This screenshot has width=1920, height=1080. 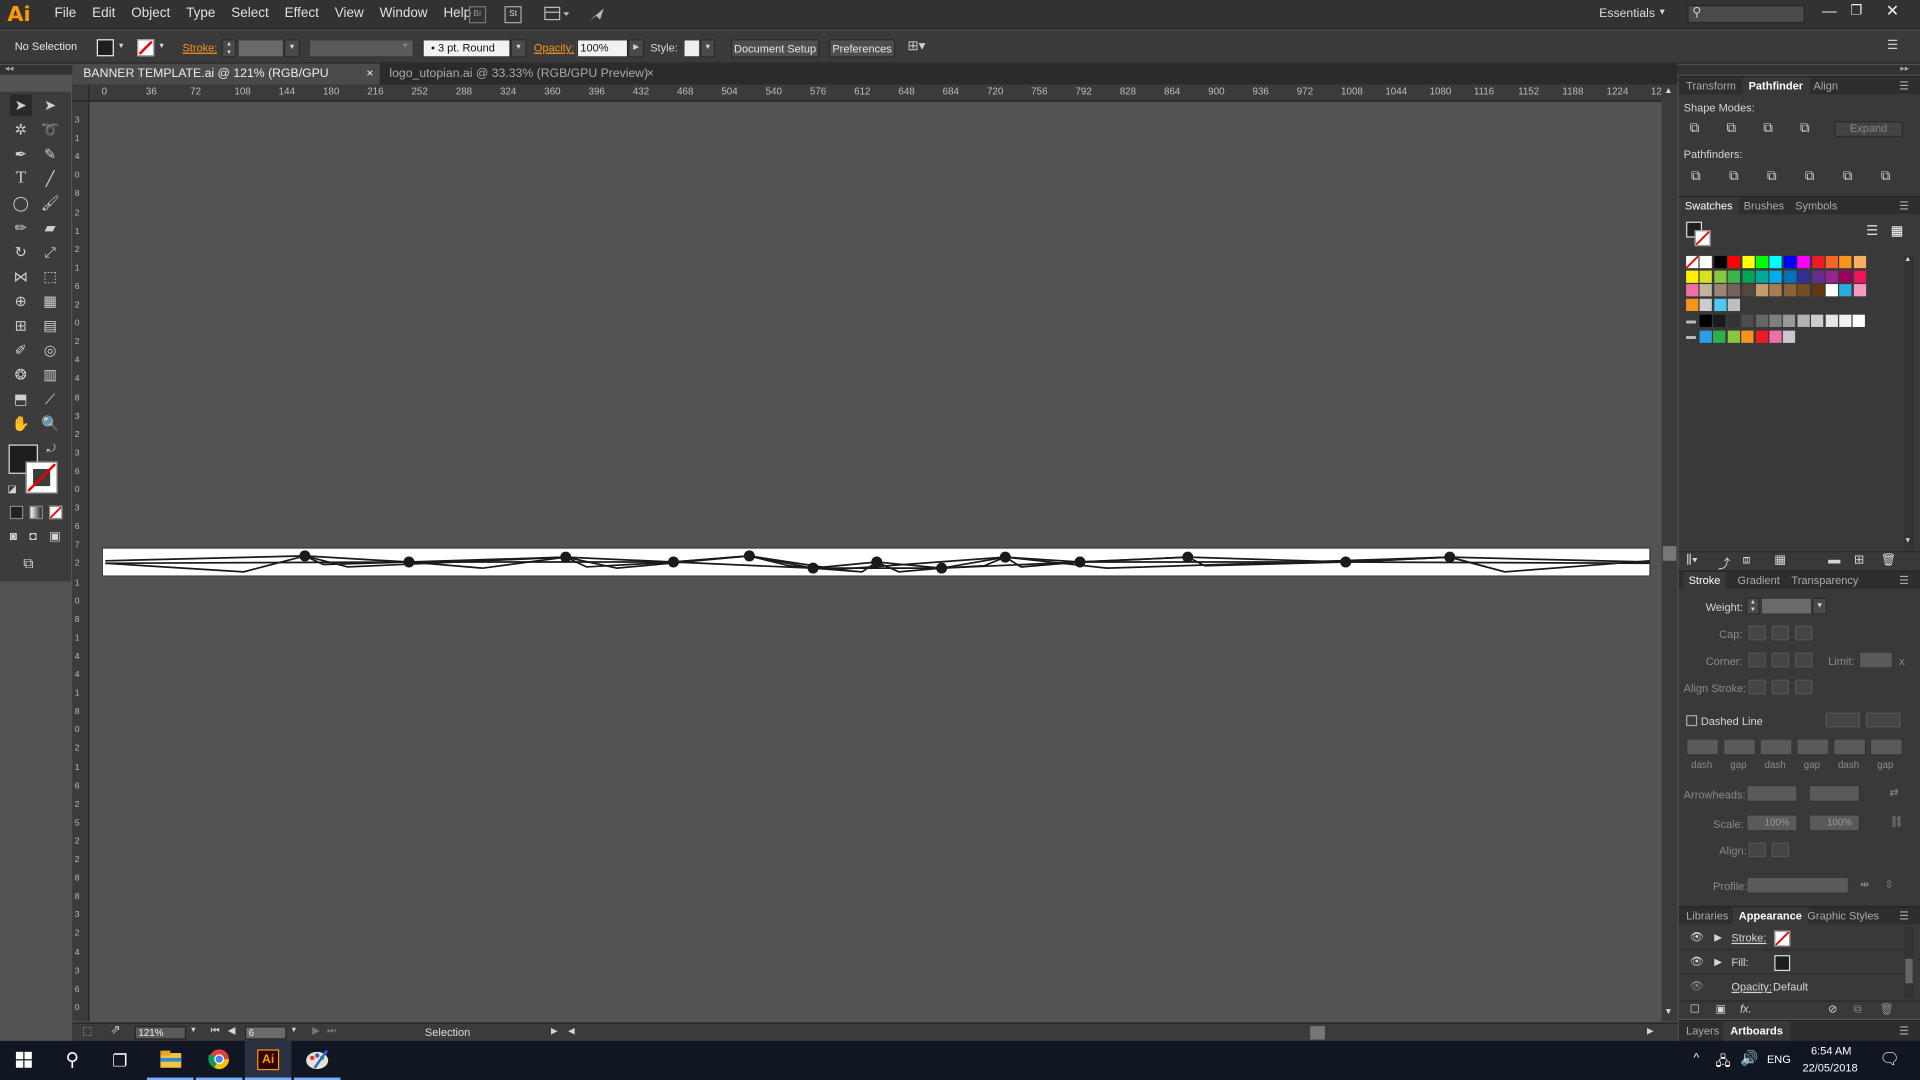 I want to click on gpu-performance-icon, so click(x=597, y=15).